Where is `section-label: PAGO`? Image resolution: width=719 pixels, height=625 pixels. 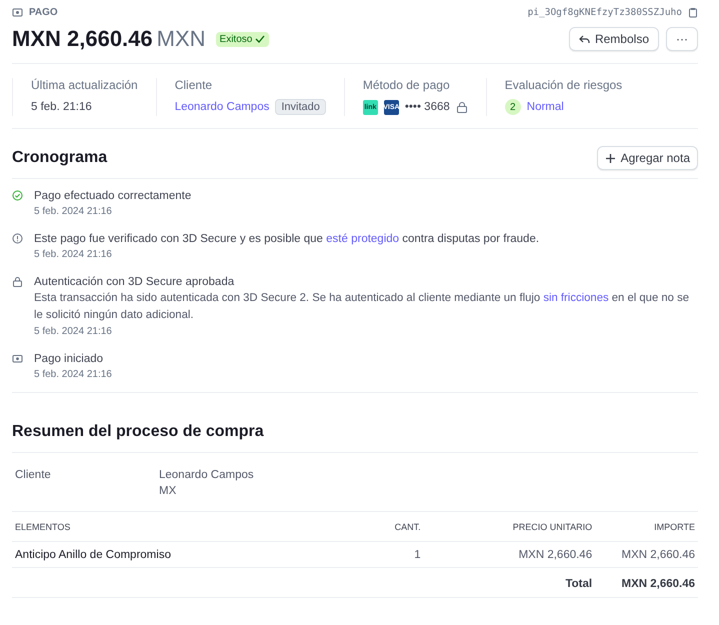 section-label: PAGO is located at coordinates (43, 12).